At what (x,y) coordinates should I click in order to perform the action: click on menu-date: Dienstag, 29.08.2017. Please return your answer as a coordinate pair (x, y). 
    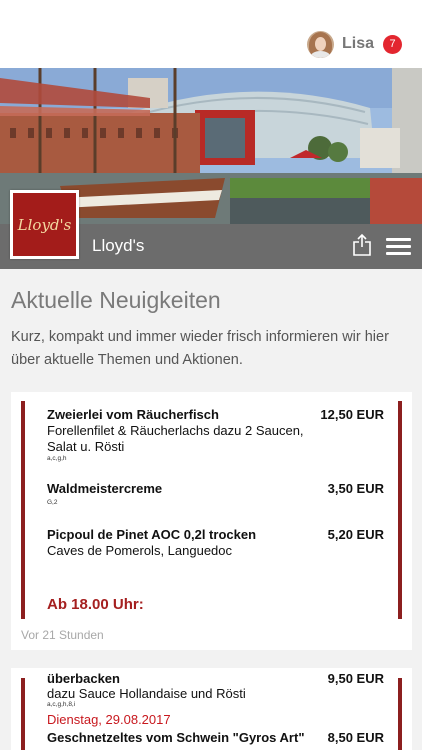
    Looking at the image, I should click on (109, 719).